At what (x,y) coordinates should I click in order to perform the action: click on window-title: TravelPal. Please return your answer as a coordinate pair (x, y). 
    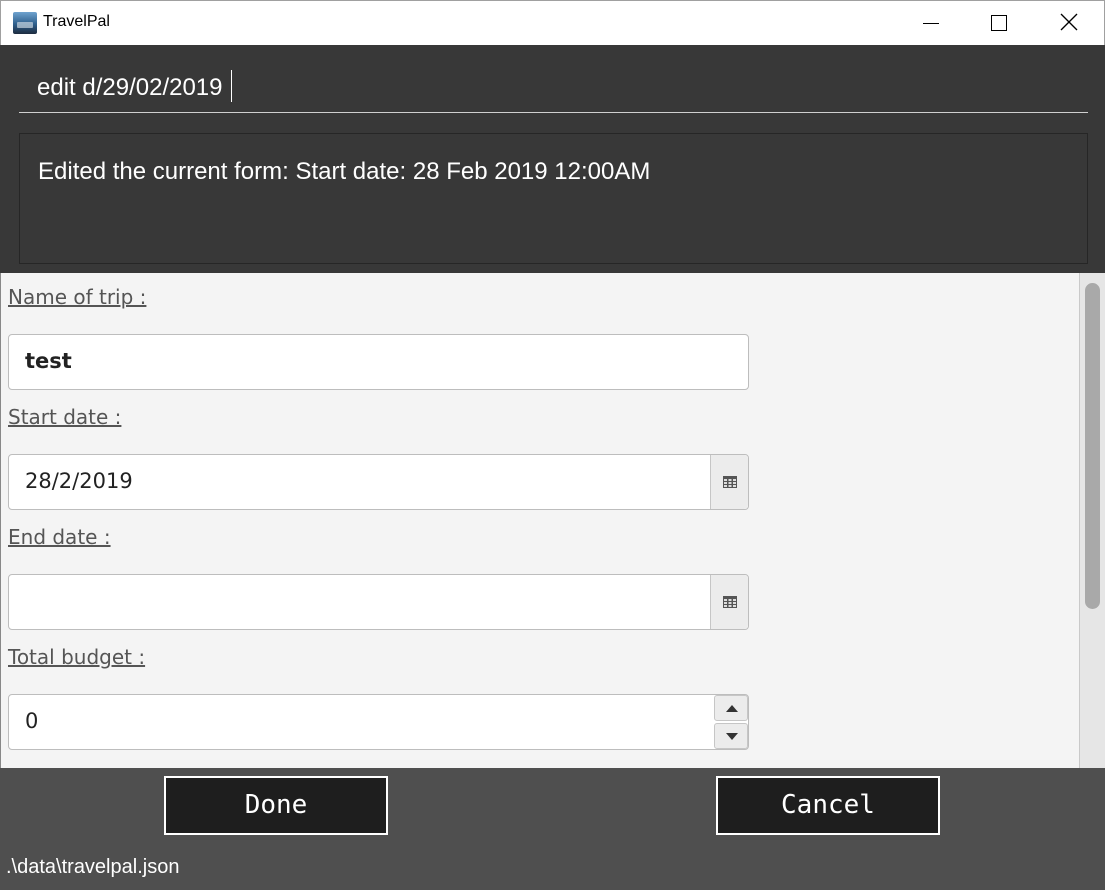
    Looking at the image, I should click on (76, 21).